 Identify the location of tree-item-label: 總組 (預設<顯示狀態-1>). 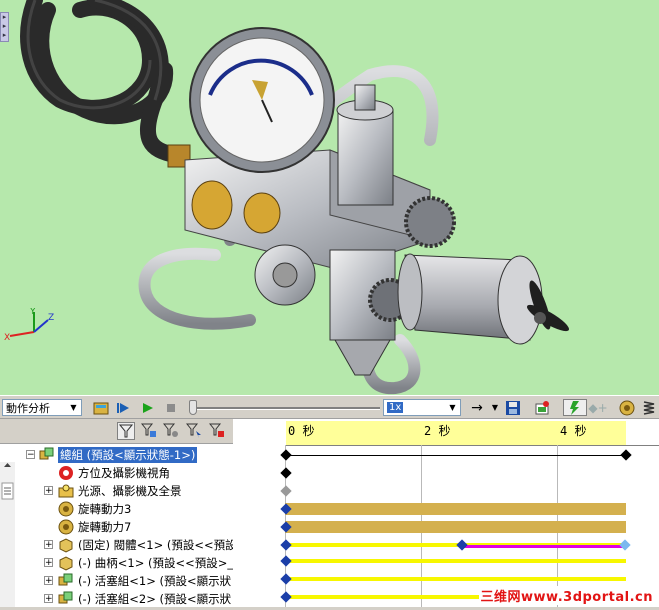
(128, 455).